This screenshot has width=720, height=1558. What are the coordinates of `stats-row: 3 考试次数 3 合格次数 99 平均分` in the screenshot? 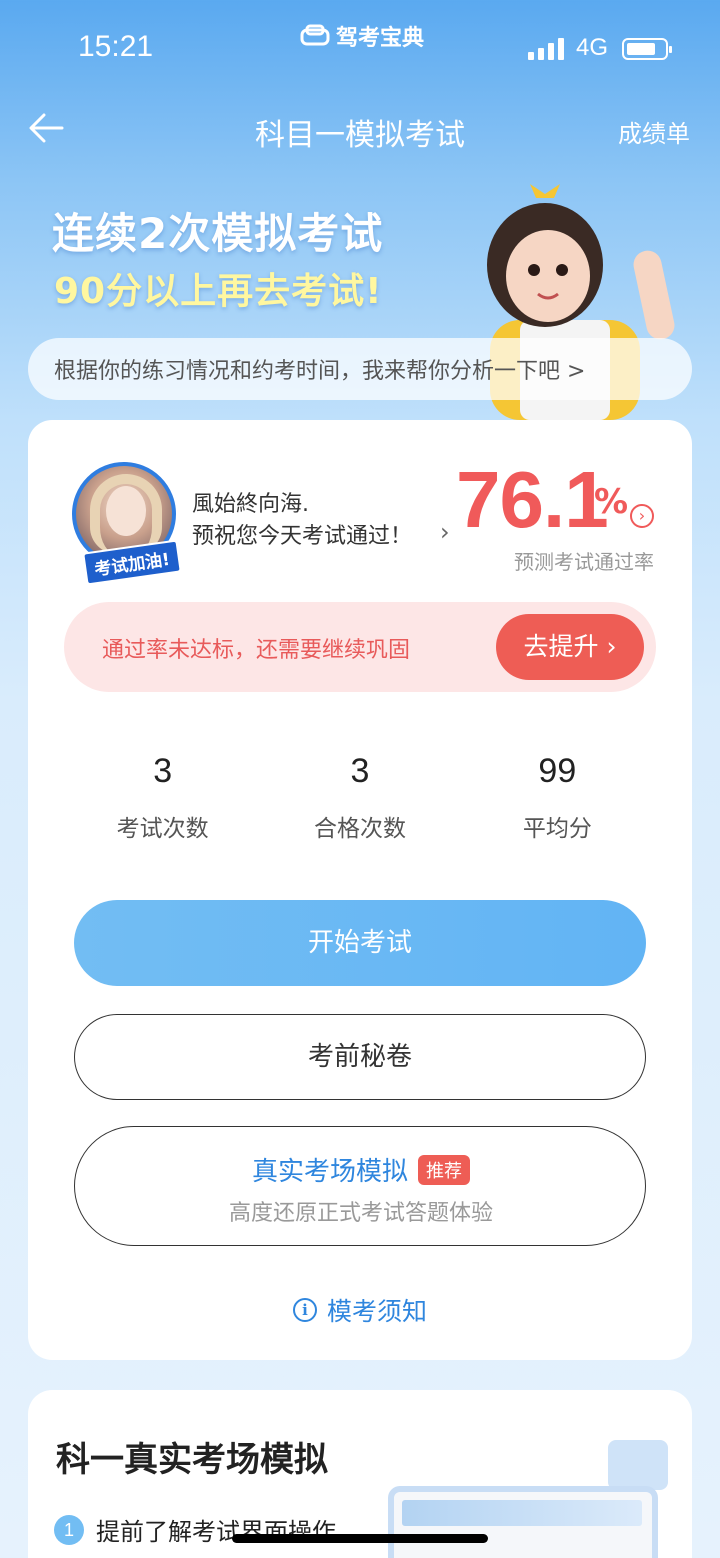 It's located at (360, 802).